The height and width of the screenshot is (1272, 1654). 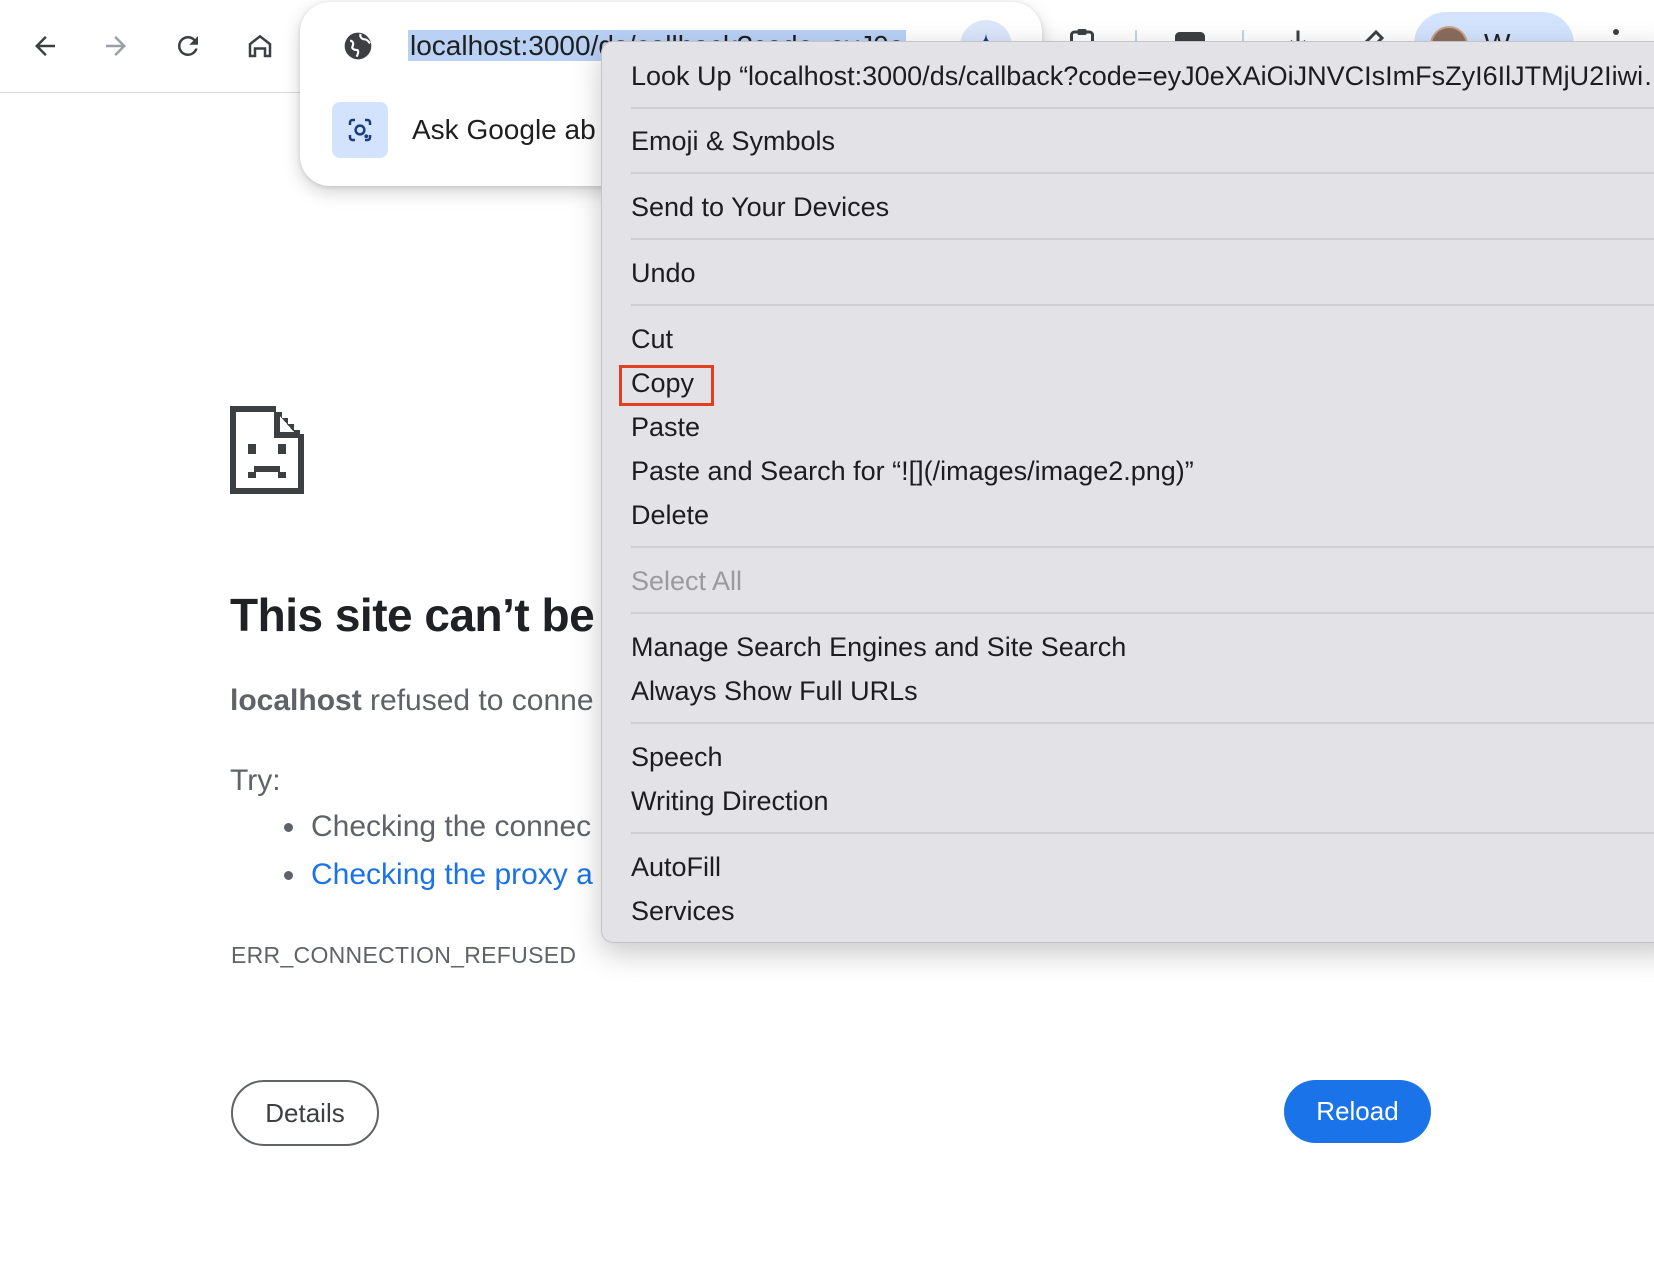 What do you see at coordinates (255, 780) in the screenshot?
I see `try-label: Try:` at bounding box center [255, 780].